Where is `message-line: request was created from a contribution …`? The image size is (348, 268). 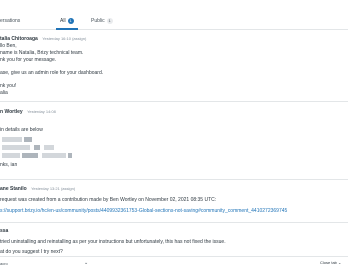 message-line: request was created from a contribution … is located at coordinates (108, 200).